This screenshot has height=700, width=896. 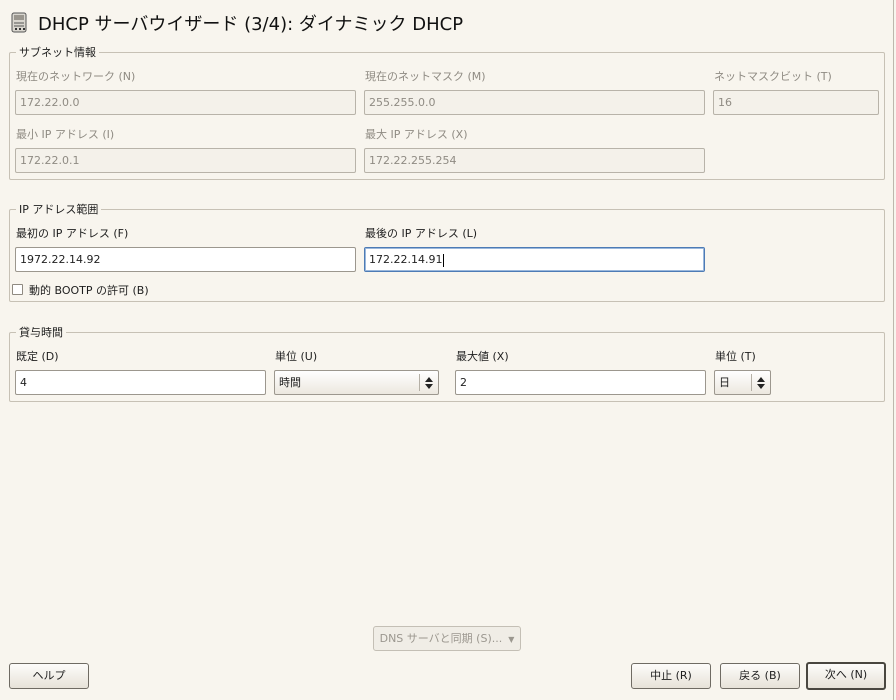 I want to click on first-ip-label: 最初の IP アドレス (F), so click(x=72, y=233).